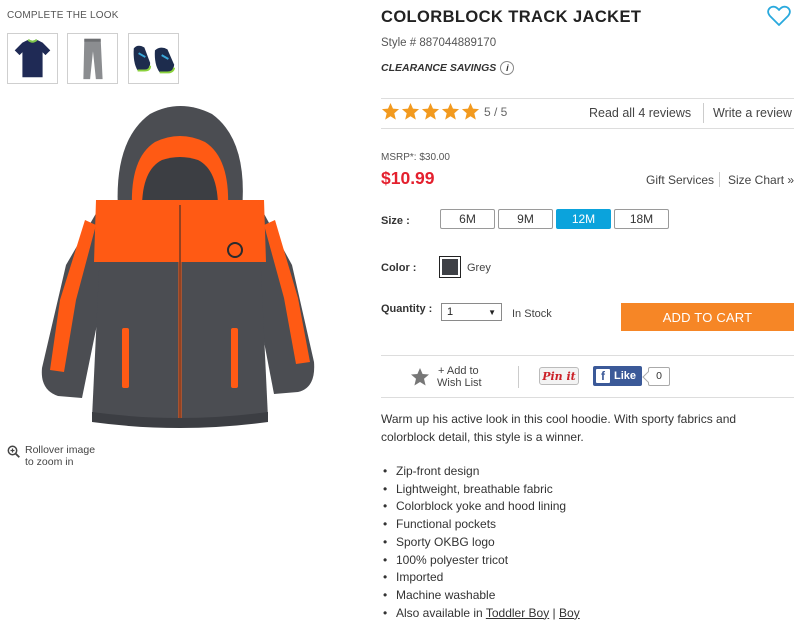 The height and width of the screenshot is (644, 800). Describe the element at coordinates (752, 113) in the screenshot. I see `write-review-link: Write a review` at that location.